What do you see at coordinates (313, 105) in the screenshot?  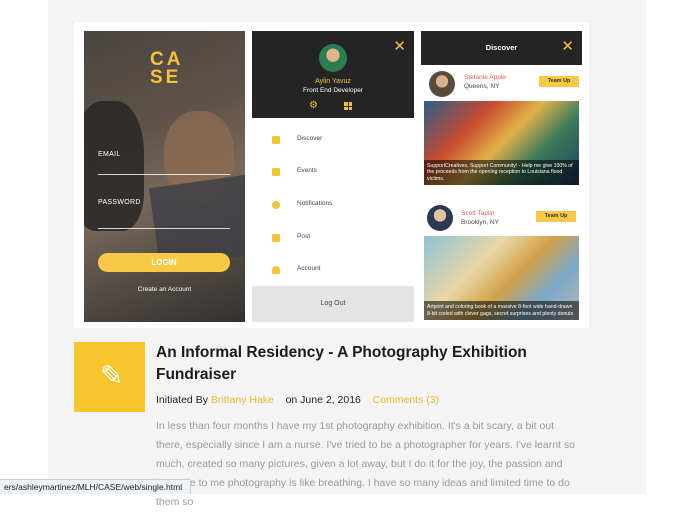 I see `gear-icon: ⚙` at bounding box center [313, 105].